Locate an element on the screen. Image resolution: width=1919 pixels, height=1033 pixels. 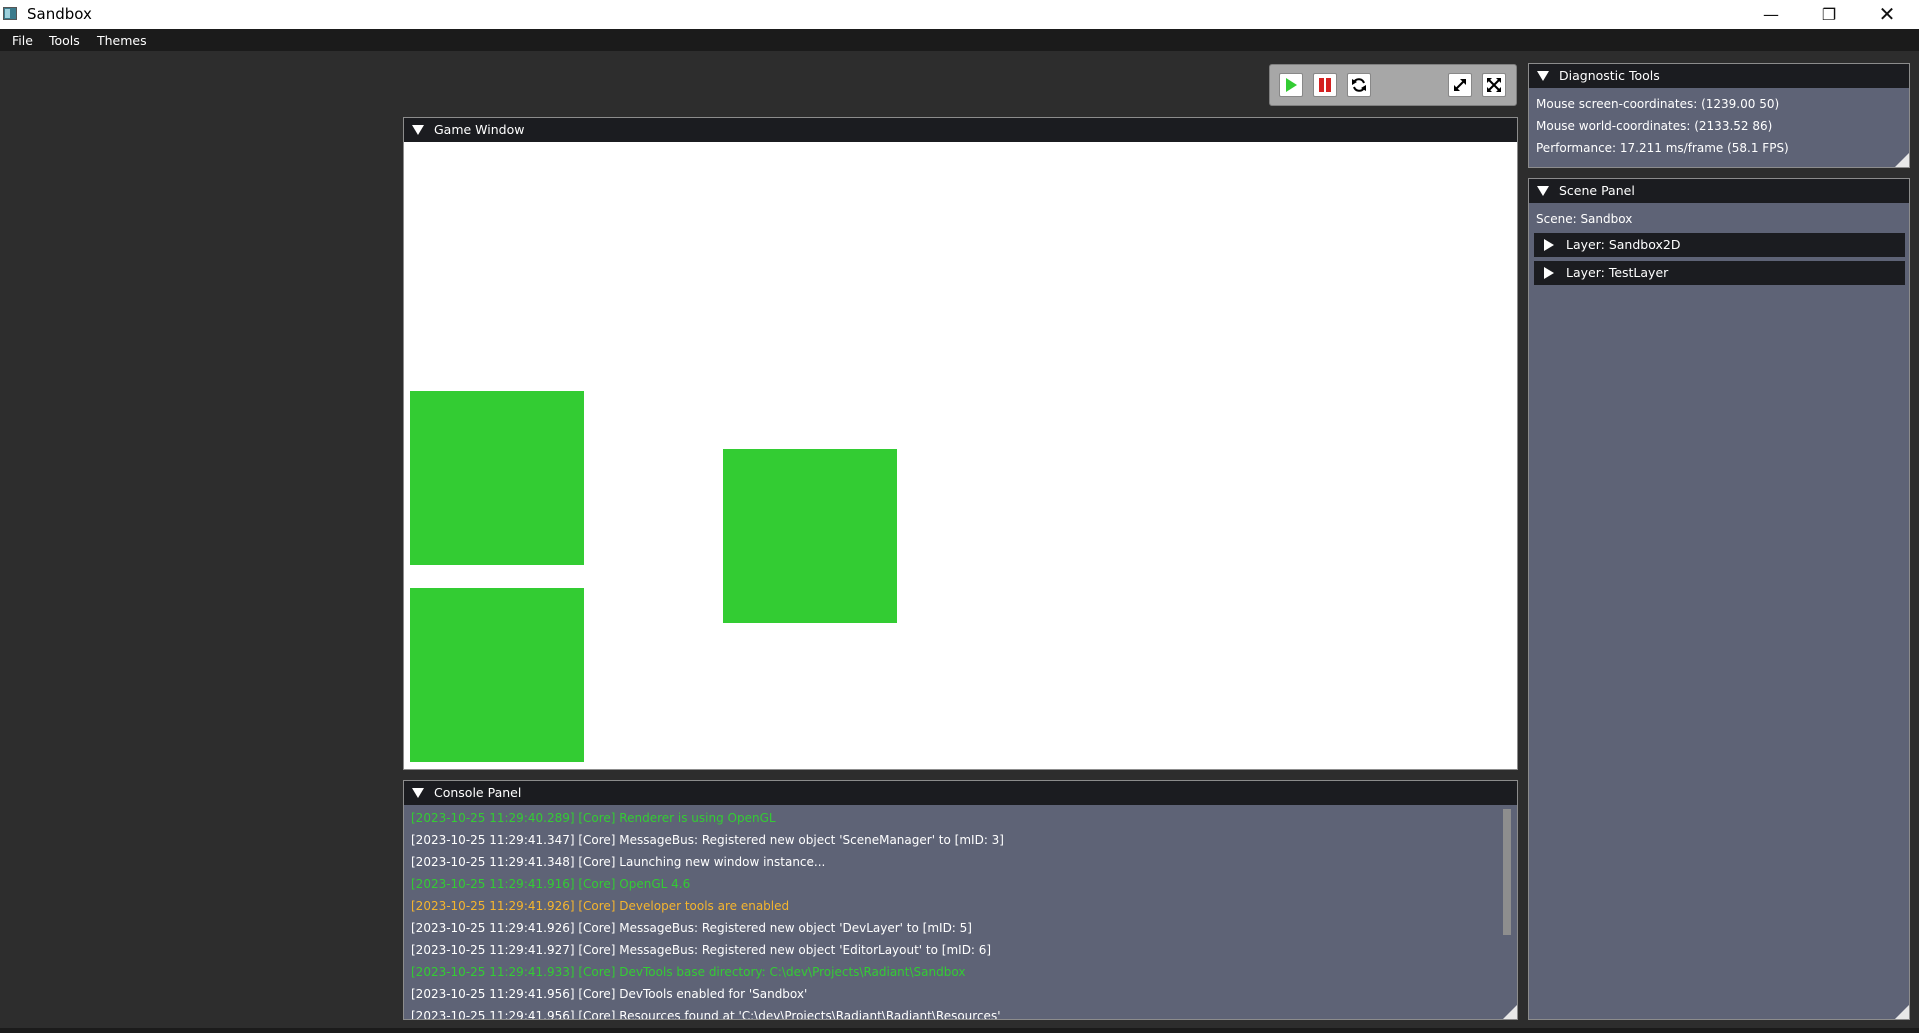
layer-item-testlayer: Layer: TestLayer is located at coordinates (1719, 273).